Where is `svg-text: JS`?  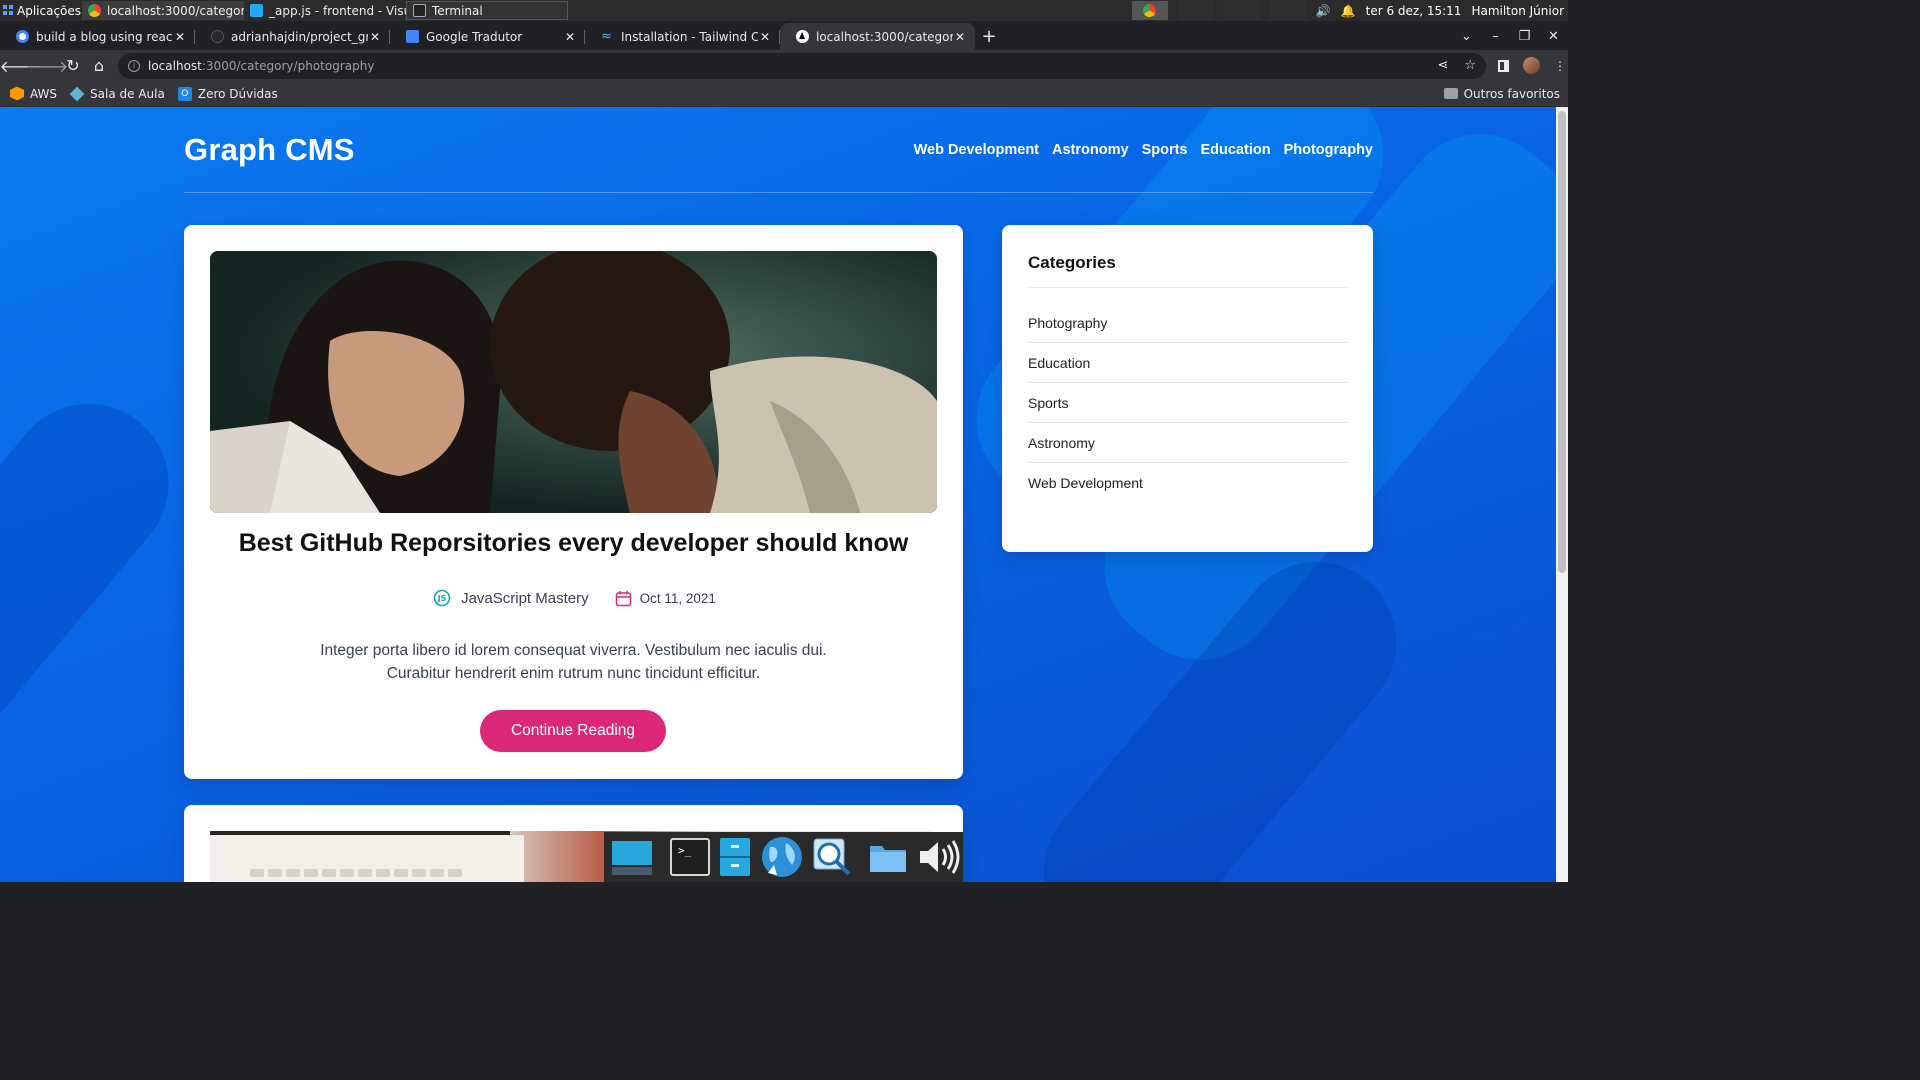 svg-text: JS is located at coordinates (442, 598).